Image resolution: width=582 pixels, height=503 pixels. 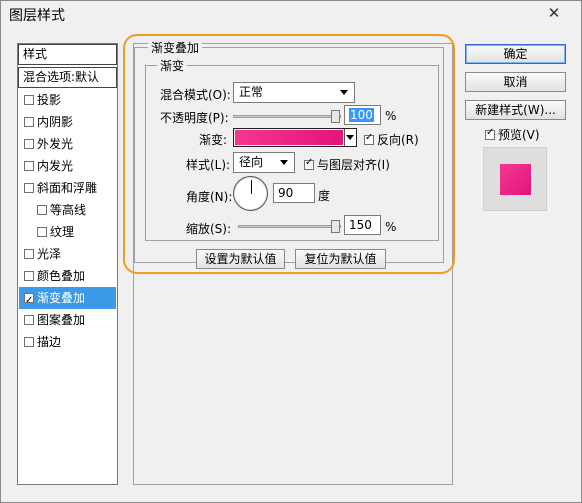 What do you see at coordinates (391, 116) in the screenshot?
I see `opacity-percent: %` at bounding box center [391, 116].